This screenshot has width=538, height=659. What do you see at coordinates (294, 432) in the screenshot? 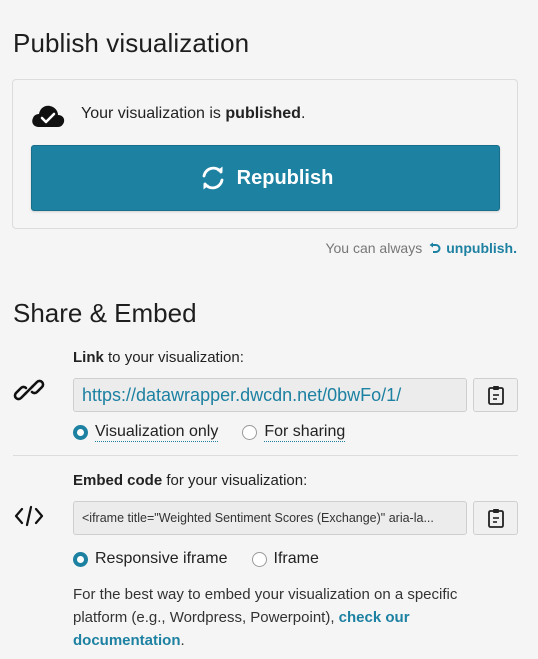
I see `radio-for-sharing: For sharing` at bounding box center [294, 432].